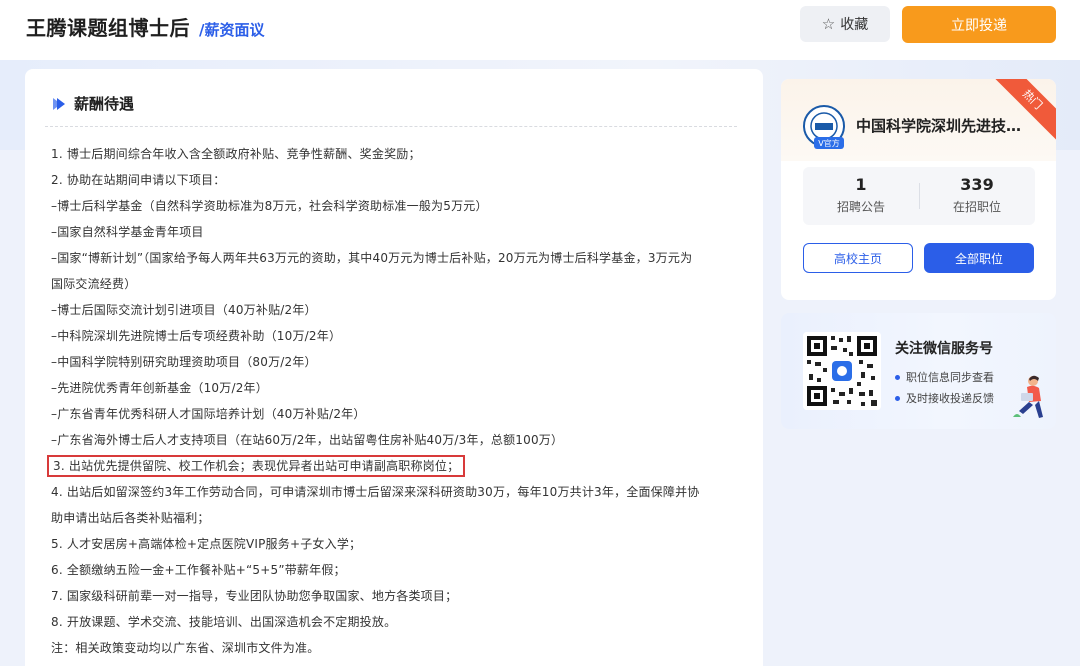 The width and height of the screenshot is (1080, 666). Describe the element at coordinates (108, 28) in the screenshot. I see `page-title: 王腾课题组博士后` at that location.